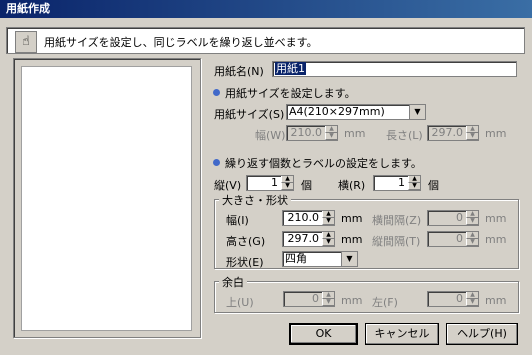  Describe the element at coordinates (249, 114) in the screenshot. I see `paper-size-label: 用紙サイズ(S)` at that location.